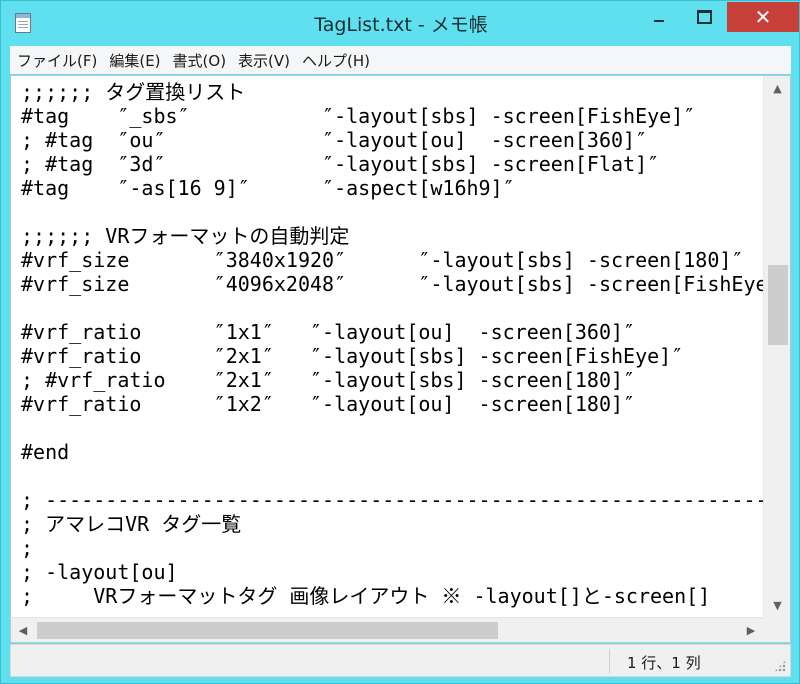 Image resolution: width=800 pixels, height=684 pixels. I want to click on menu-bar: ファイル(F) 編集(E) 書式(O) 表示(V) ヘルプ(H), so click(400, 60).